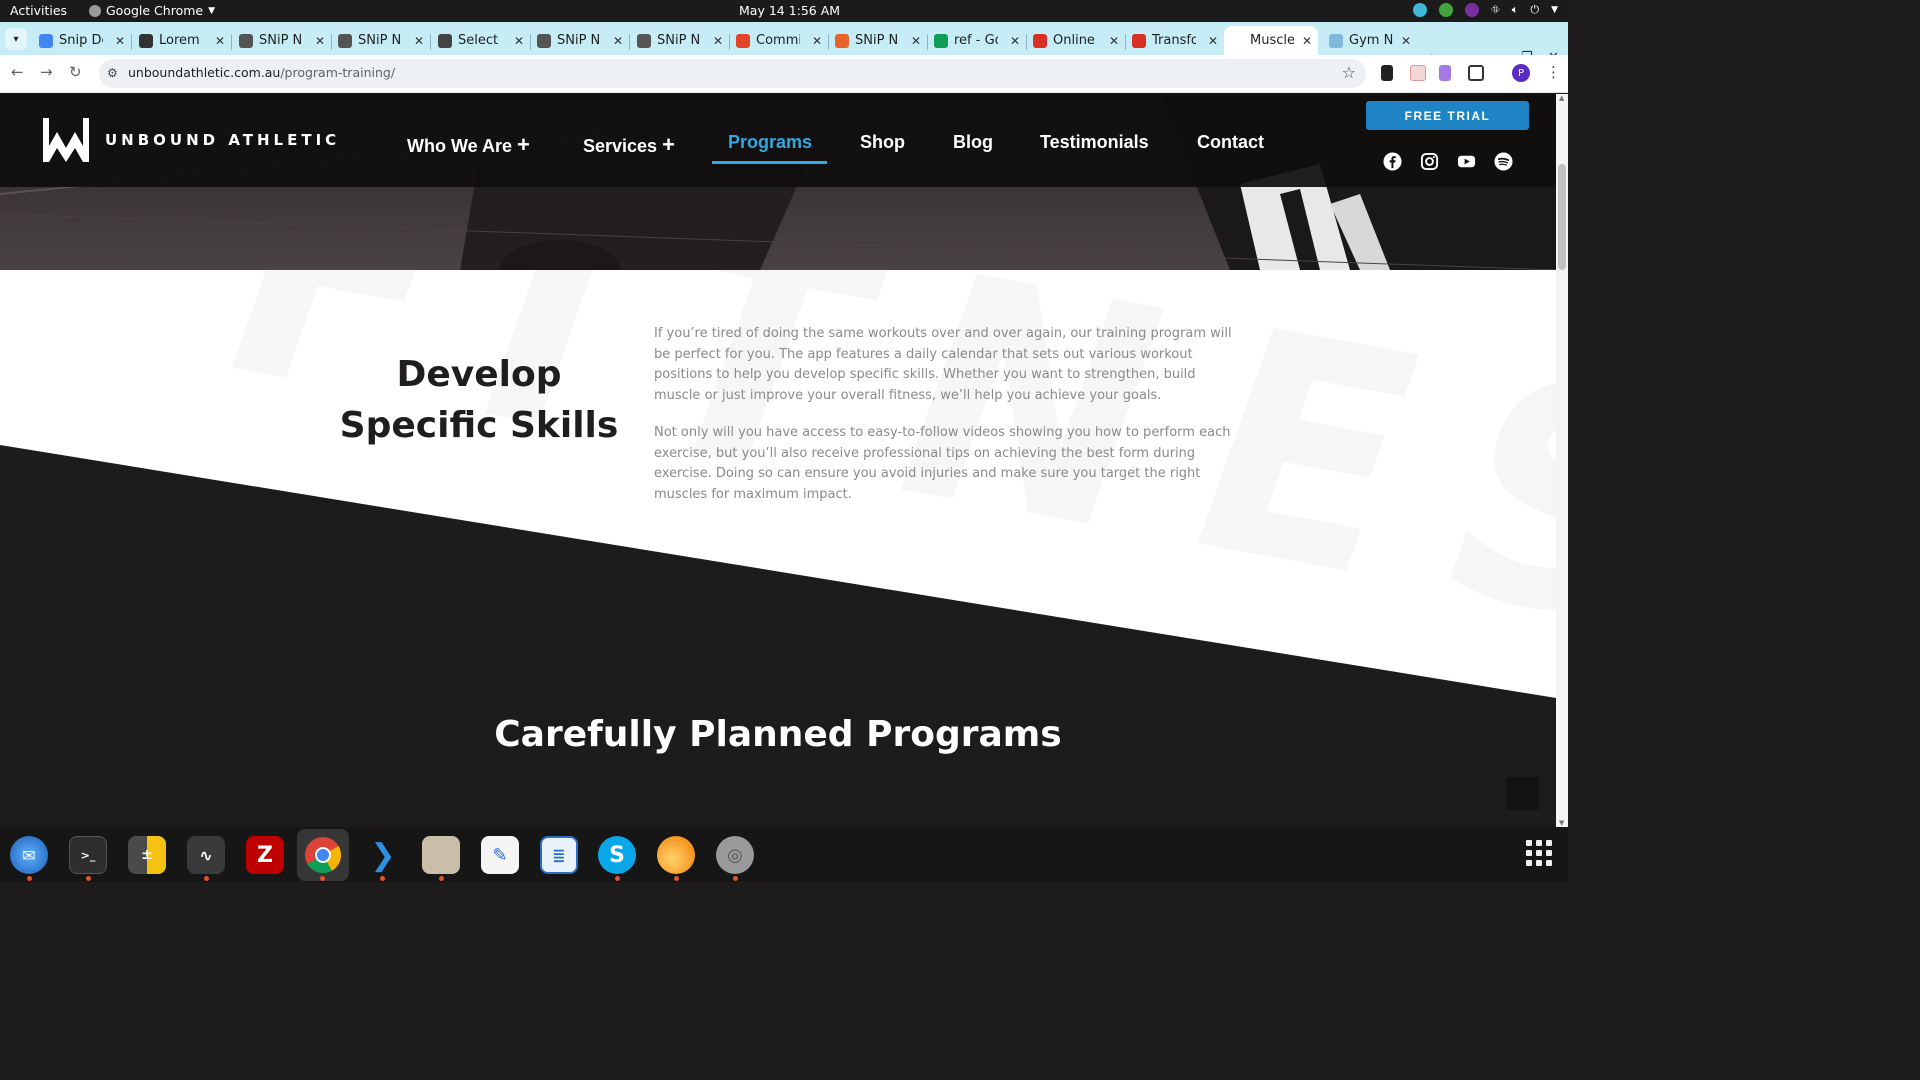 This screenshot has width=1920, height=1080. Describe the element at coordinates (1230, 142) in the screenshot. I see `menu-item-contact: Contact` at that location.